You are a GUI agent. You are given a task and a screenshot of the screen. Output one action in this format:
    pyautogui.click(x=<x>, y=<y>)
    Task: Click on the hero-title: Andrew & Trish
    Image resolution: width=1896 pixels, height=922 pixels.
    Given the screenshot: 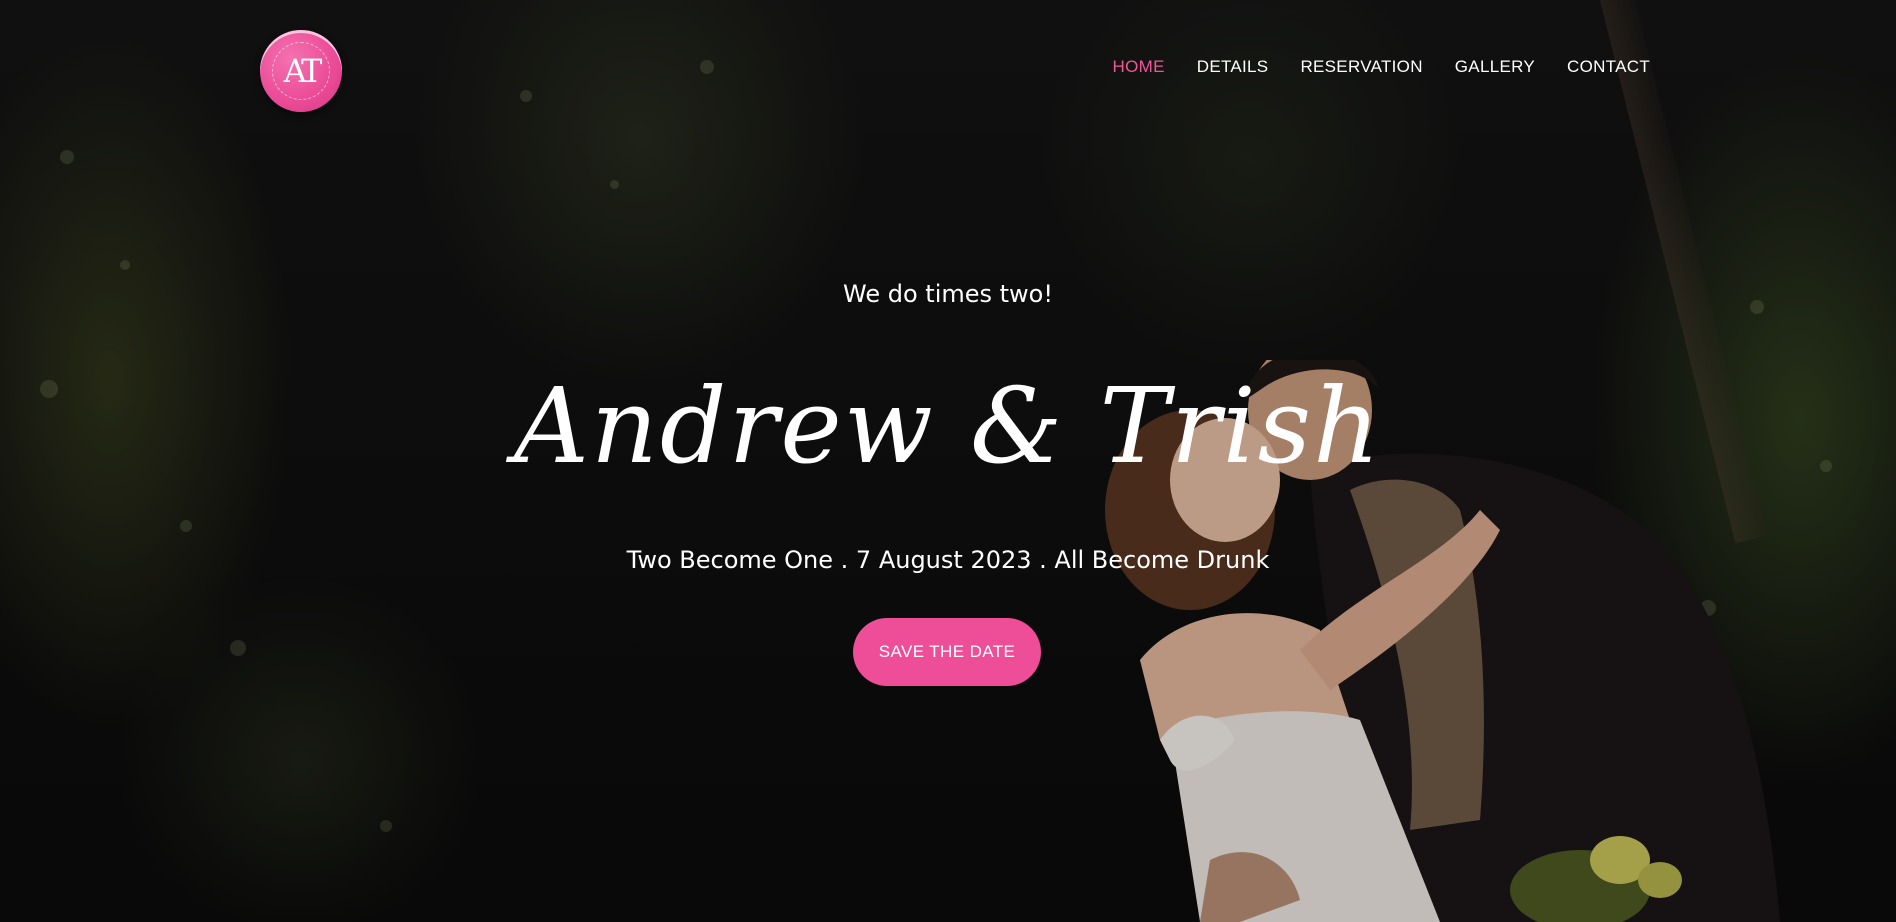 What is the action you would take?
    pyautogui.click(x=948, y=426)
    